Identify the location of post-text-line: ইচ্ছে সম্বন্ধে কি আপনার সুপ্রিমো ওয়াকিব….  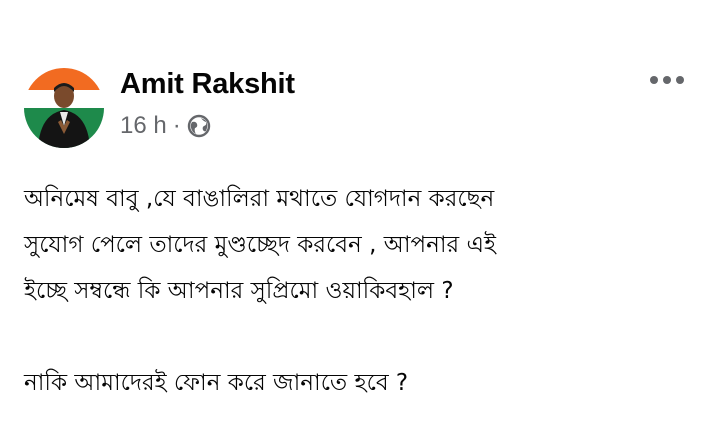
(239, 291).